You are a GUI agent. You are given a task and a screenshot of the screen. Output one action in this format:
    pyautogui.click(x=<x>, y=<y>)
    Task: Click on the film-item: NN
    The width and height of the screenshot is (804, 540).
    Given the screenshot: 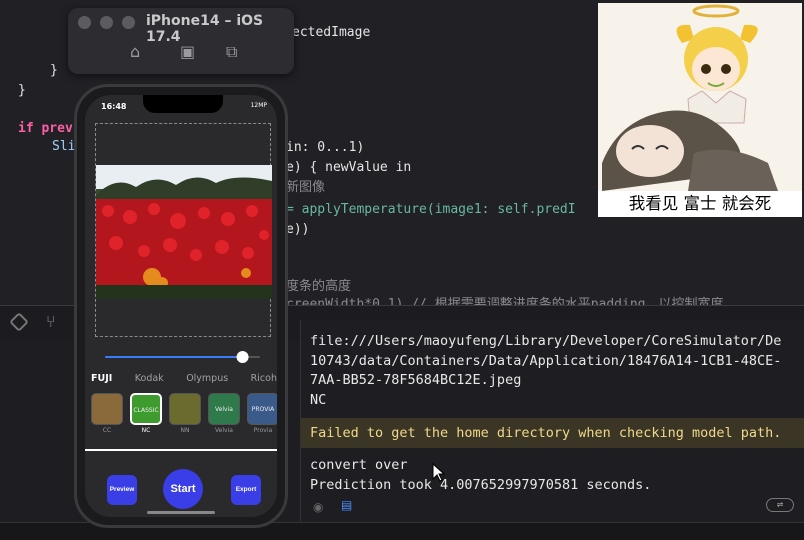 What is the action you would take?
    pyautogui.click(x=185, y=416)
    